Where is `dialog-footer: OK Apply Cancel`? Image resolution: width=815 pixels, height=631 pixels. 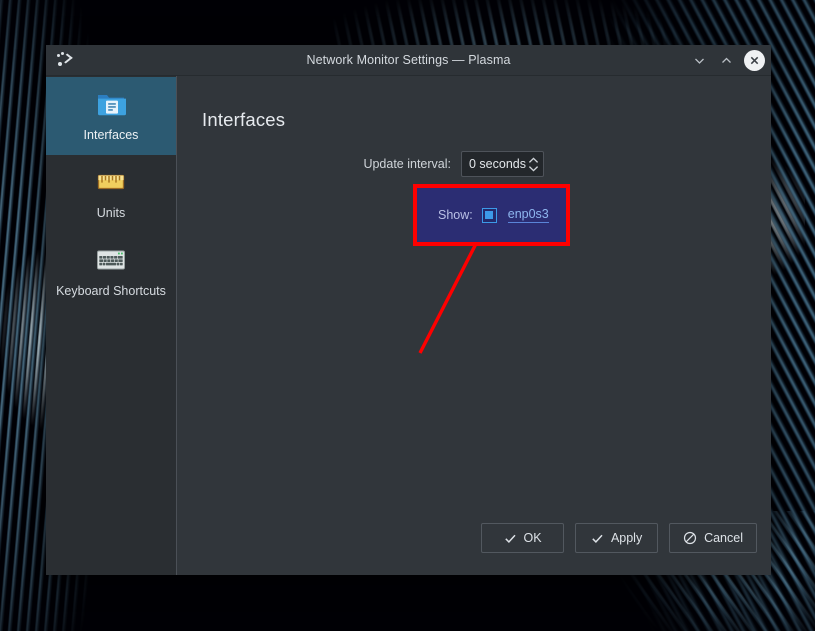
dialog-footer: OK Apply Cancel is located at coordinates (474, 549).